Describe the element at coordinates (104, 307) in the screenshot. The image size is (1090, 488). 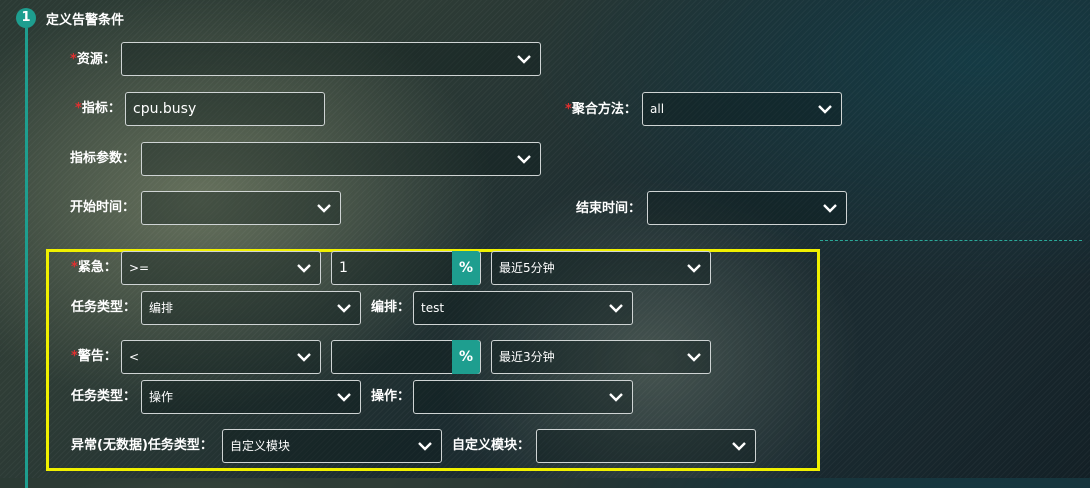
I see `urgent-task-type-label: 任务类型：` at that location.